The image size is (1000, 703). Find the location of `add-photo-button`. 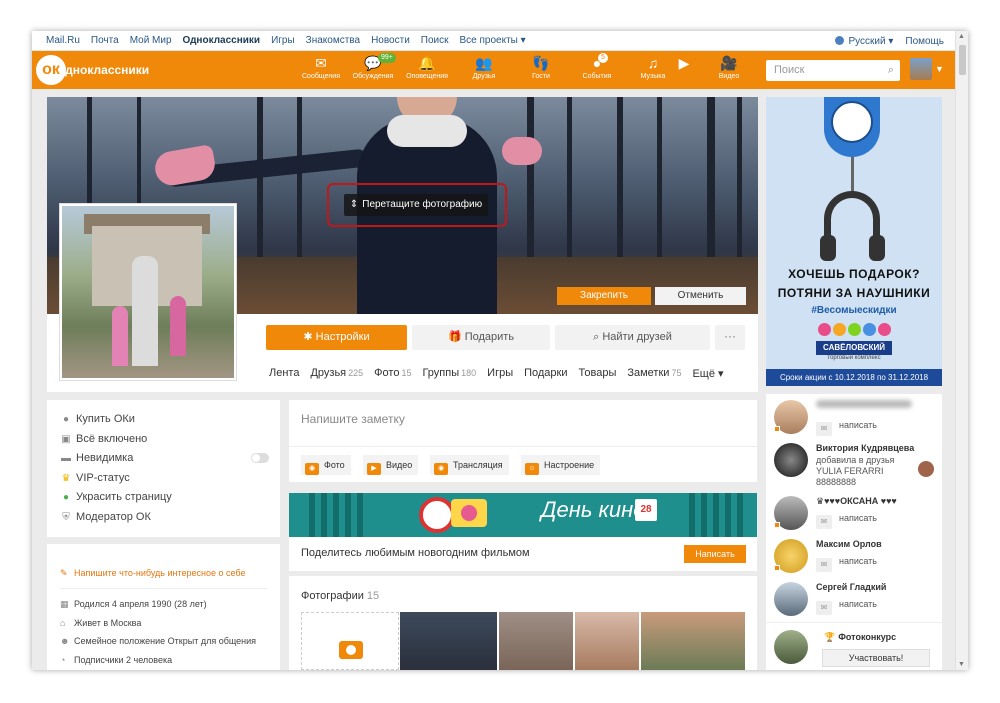

add-photo-button is located at coordinates (350, 641).